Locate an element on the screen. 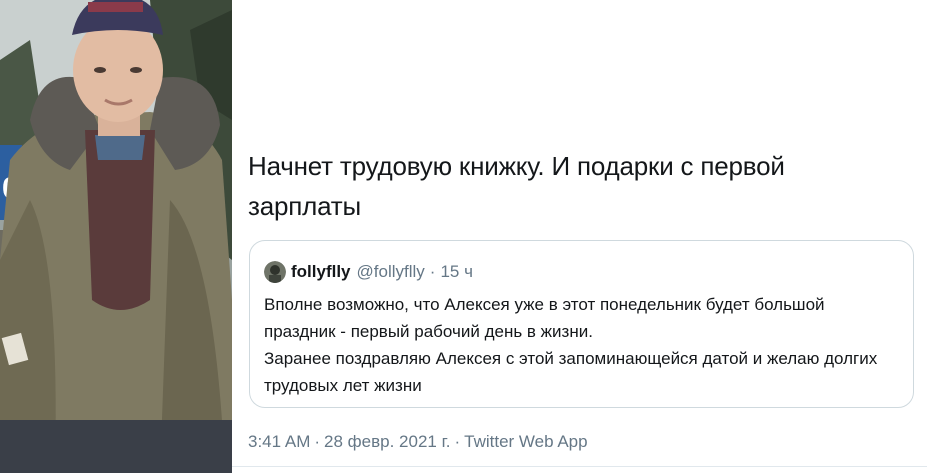 Image resolution: width=927 pixels, height=473 pixels. quoted-tweet-header: follyflly @follyflly · 15 ч is located at coordinates (368, 272).